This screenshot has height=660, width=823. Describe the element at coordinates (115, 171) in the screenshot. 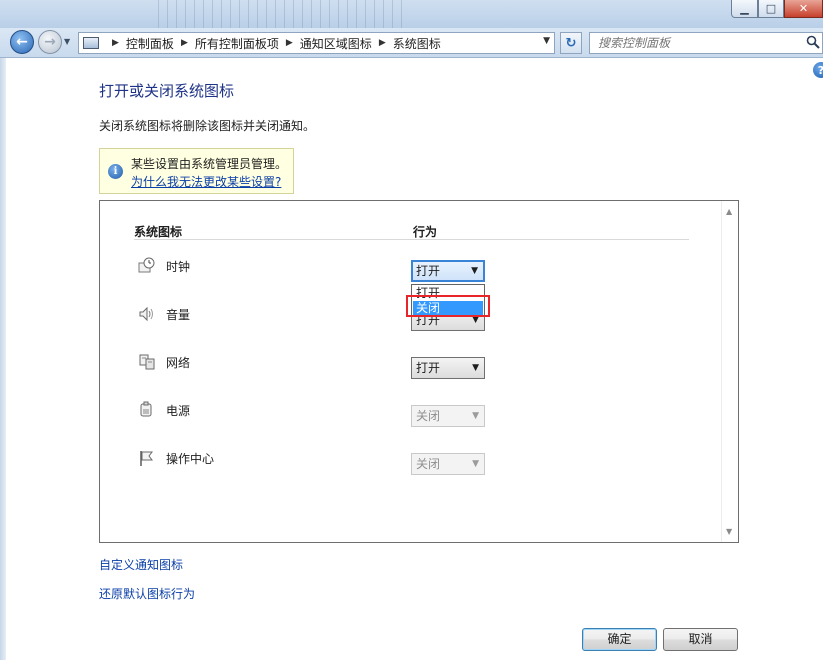

I see `info-icon: i` at that location.